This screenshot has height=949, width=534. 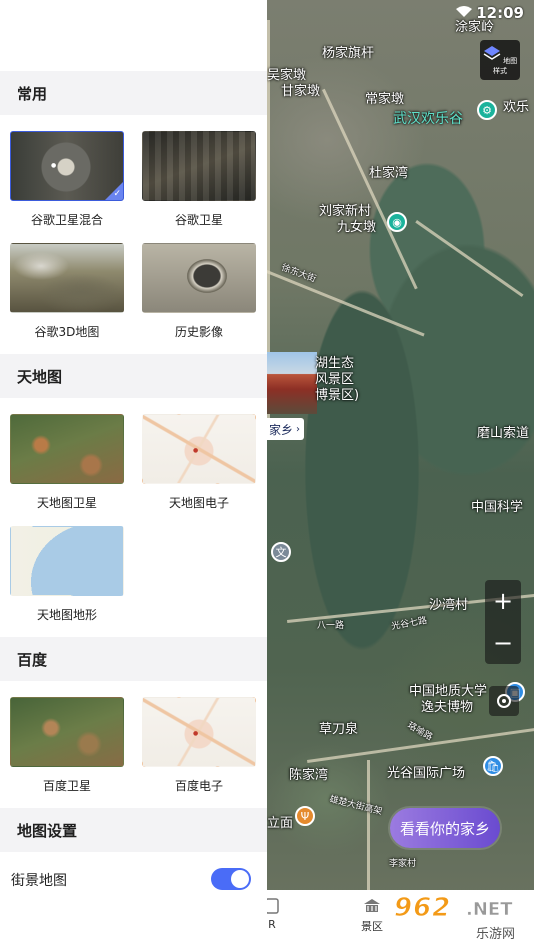 What do you see at coordinates (133, 879) in the screenshot?
I see `street-view-row: 街景地图` at bounding box center [133, 879].